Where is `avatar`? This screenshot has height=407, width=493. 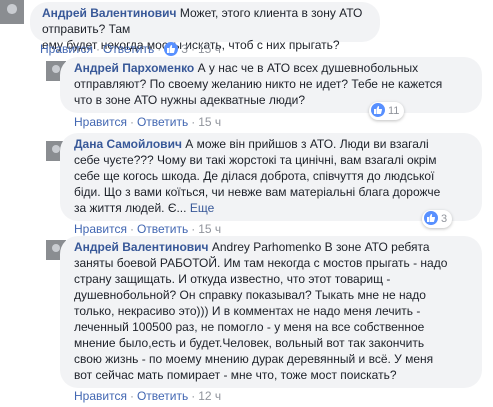
avatar is located at coordinates (12, 12).